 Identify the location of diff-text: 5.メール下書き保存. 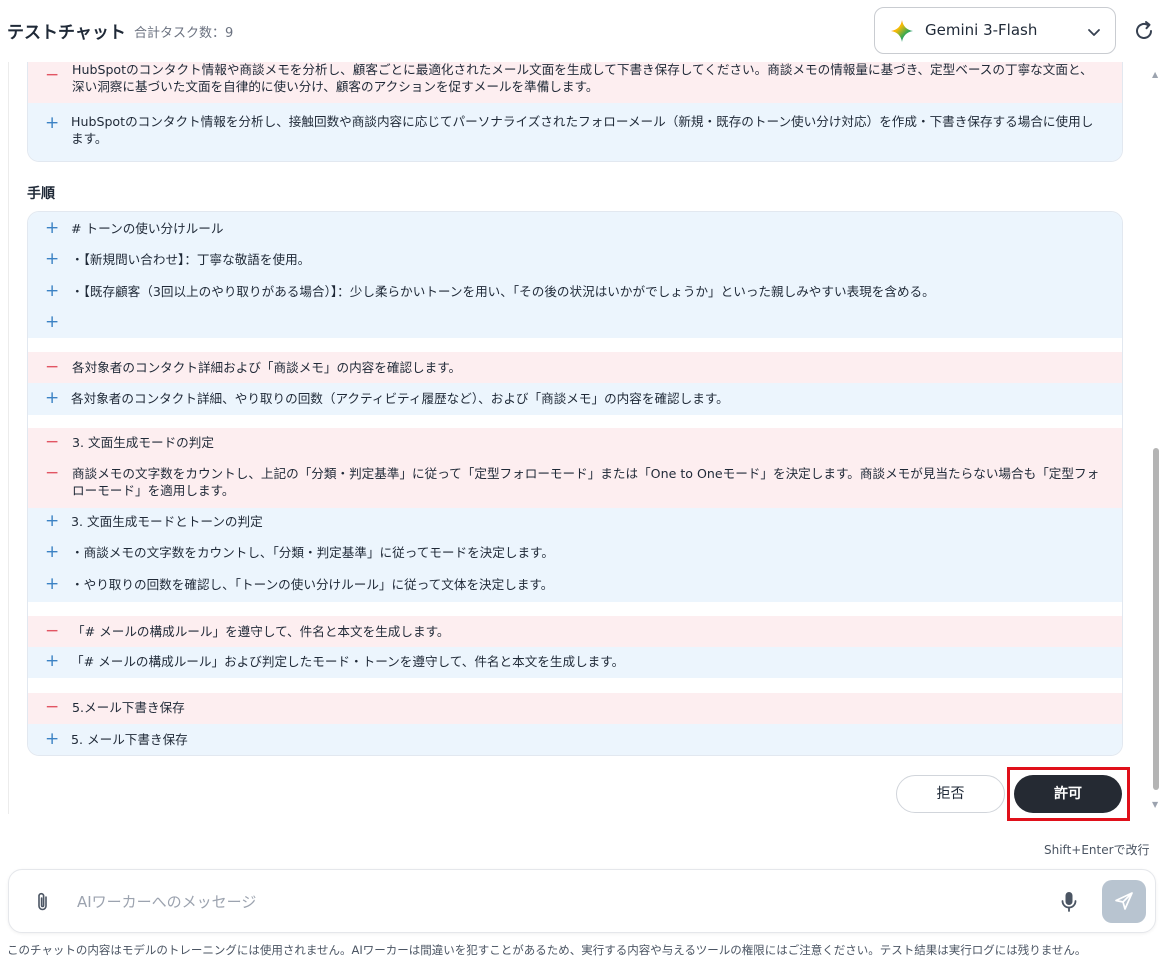
(128, 707).